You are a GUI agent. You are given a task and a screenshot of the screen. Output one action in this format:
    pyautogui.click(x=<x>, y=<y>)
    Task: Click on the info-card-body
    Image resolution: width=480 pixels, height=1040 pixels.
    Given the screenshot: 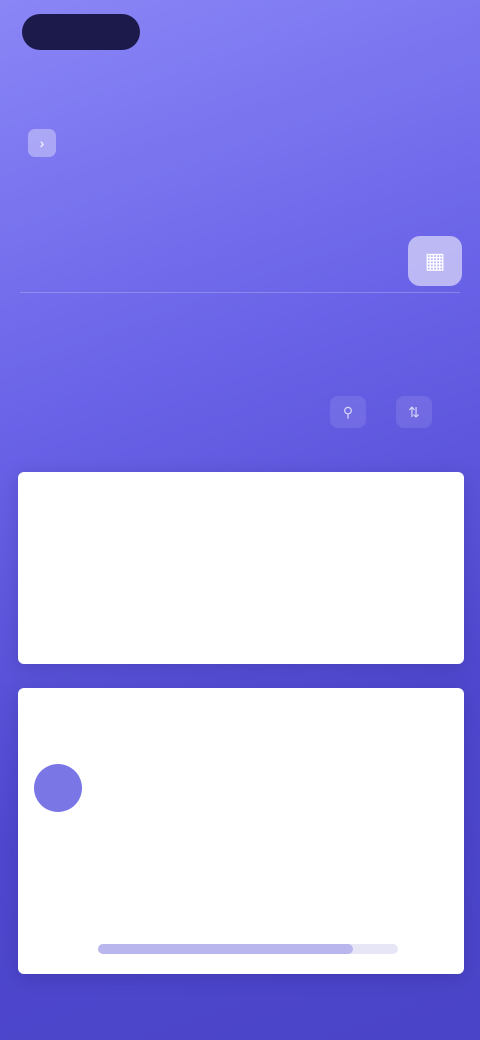 What is the action you would take?
    pyautogui.click(x=237, y=614)
    